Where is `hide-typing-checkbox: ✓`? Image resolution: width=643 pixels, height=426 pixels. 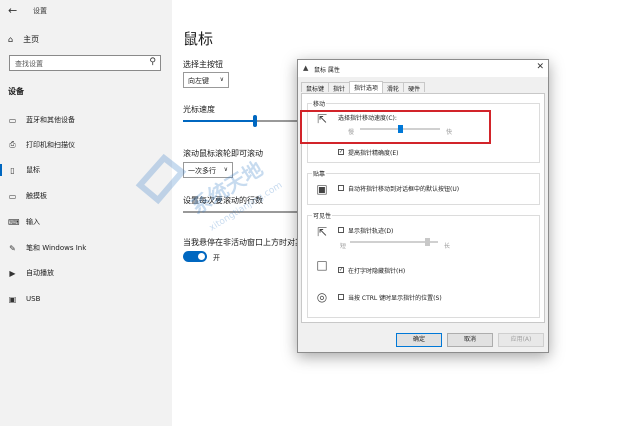
hide-typing-checkbox: ✓ is located at coordinates (341, 270).